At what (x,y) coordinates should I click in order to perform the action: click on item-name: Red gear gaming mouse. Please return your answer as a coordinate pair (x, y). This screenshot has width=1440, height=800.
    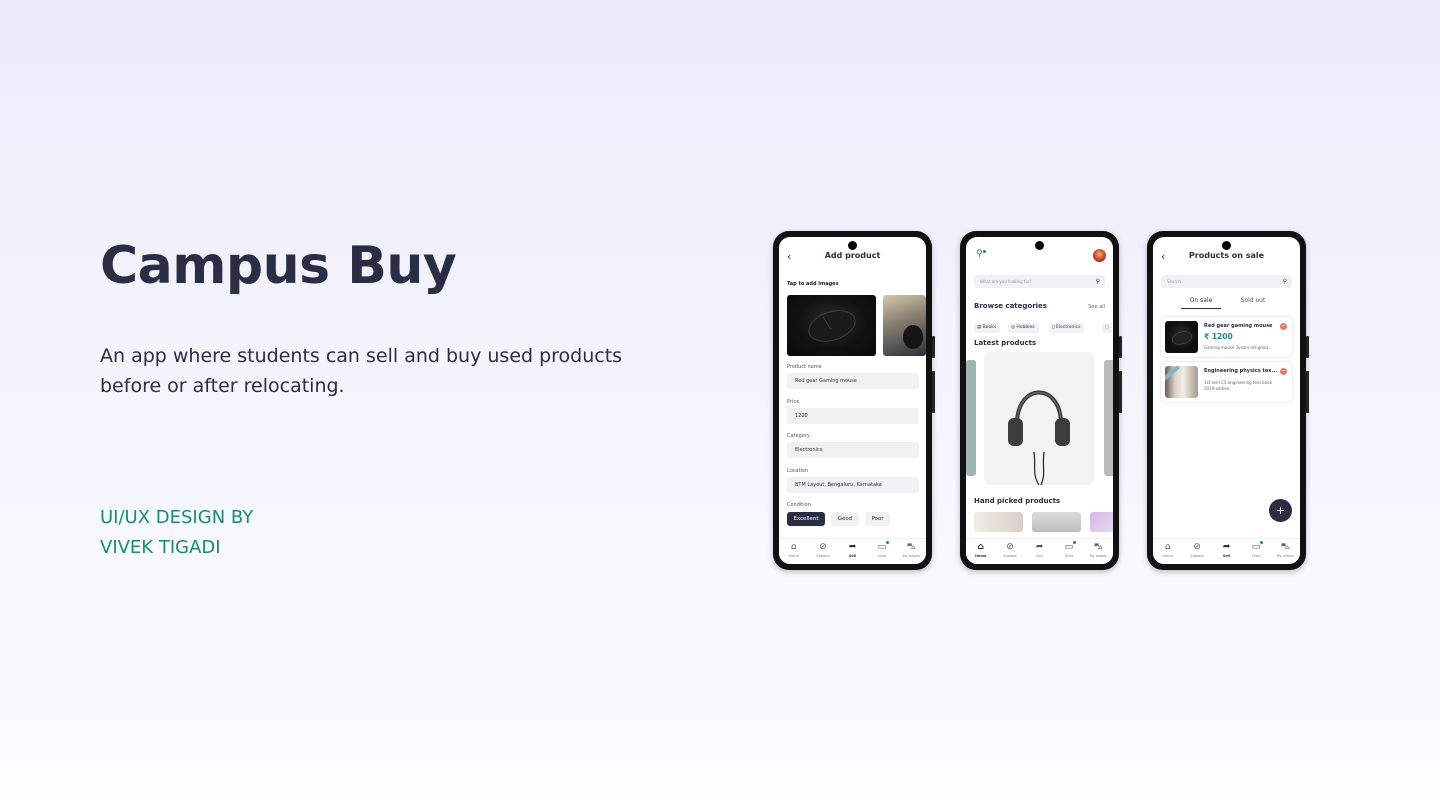
    Looking at the image, I should click on (1238, 326).